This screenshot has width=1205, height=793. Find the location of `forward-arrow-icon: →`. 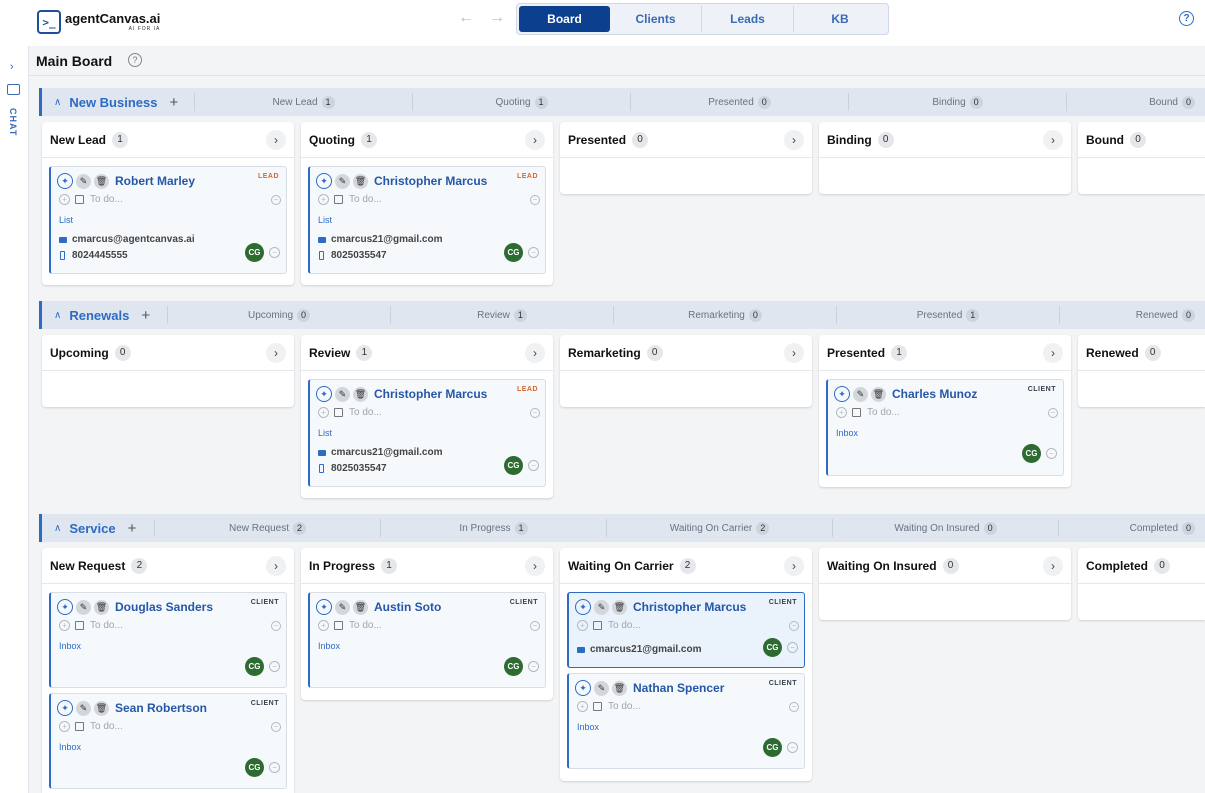

forward-arrow-icon: → is located at coordinates (497, 18).